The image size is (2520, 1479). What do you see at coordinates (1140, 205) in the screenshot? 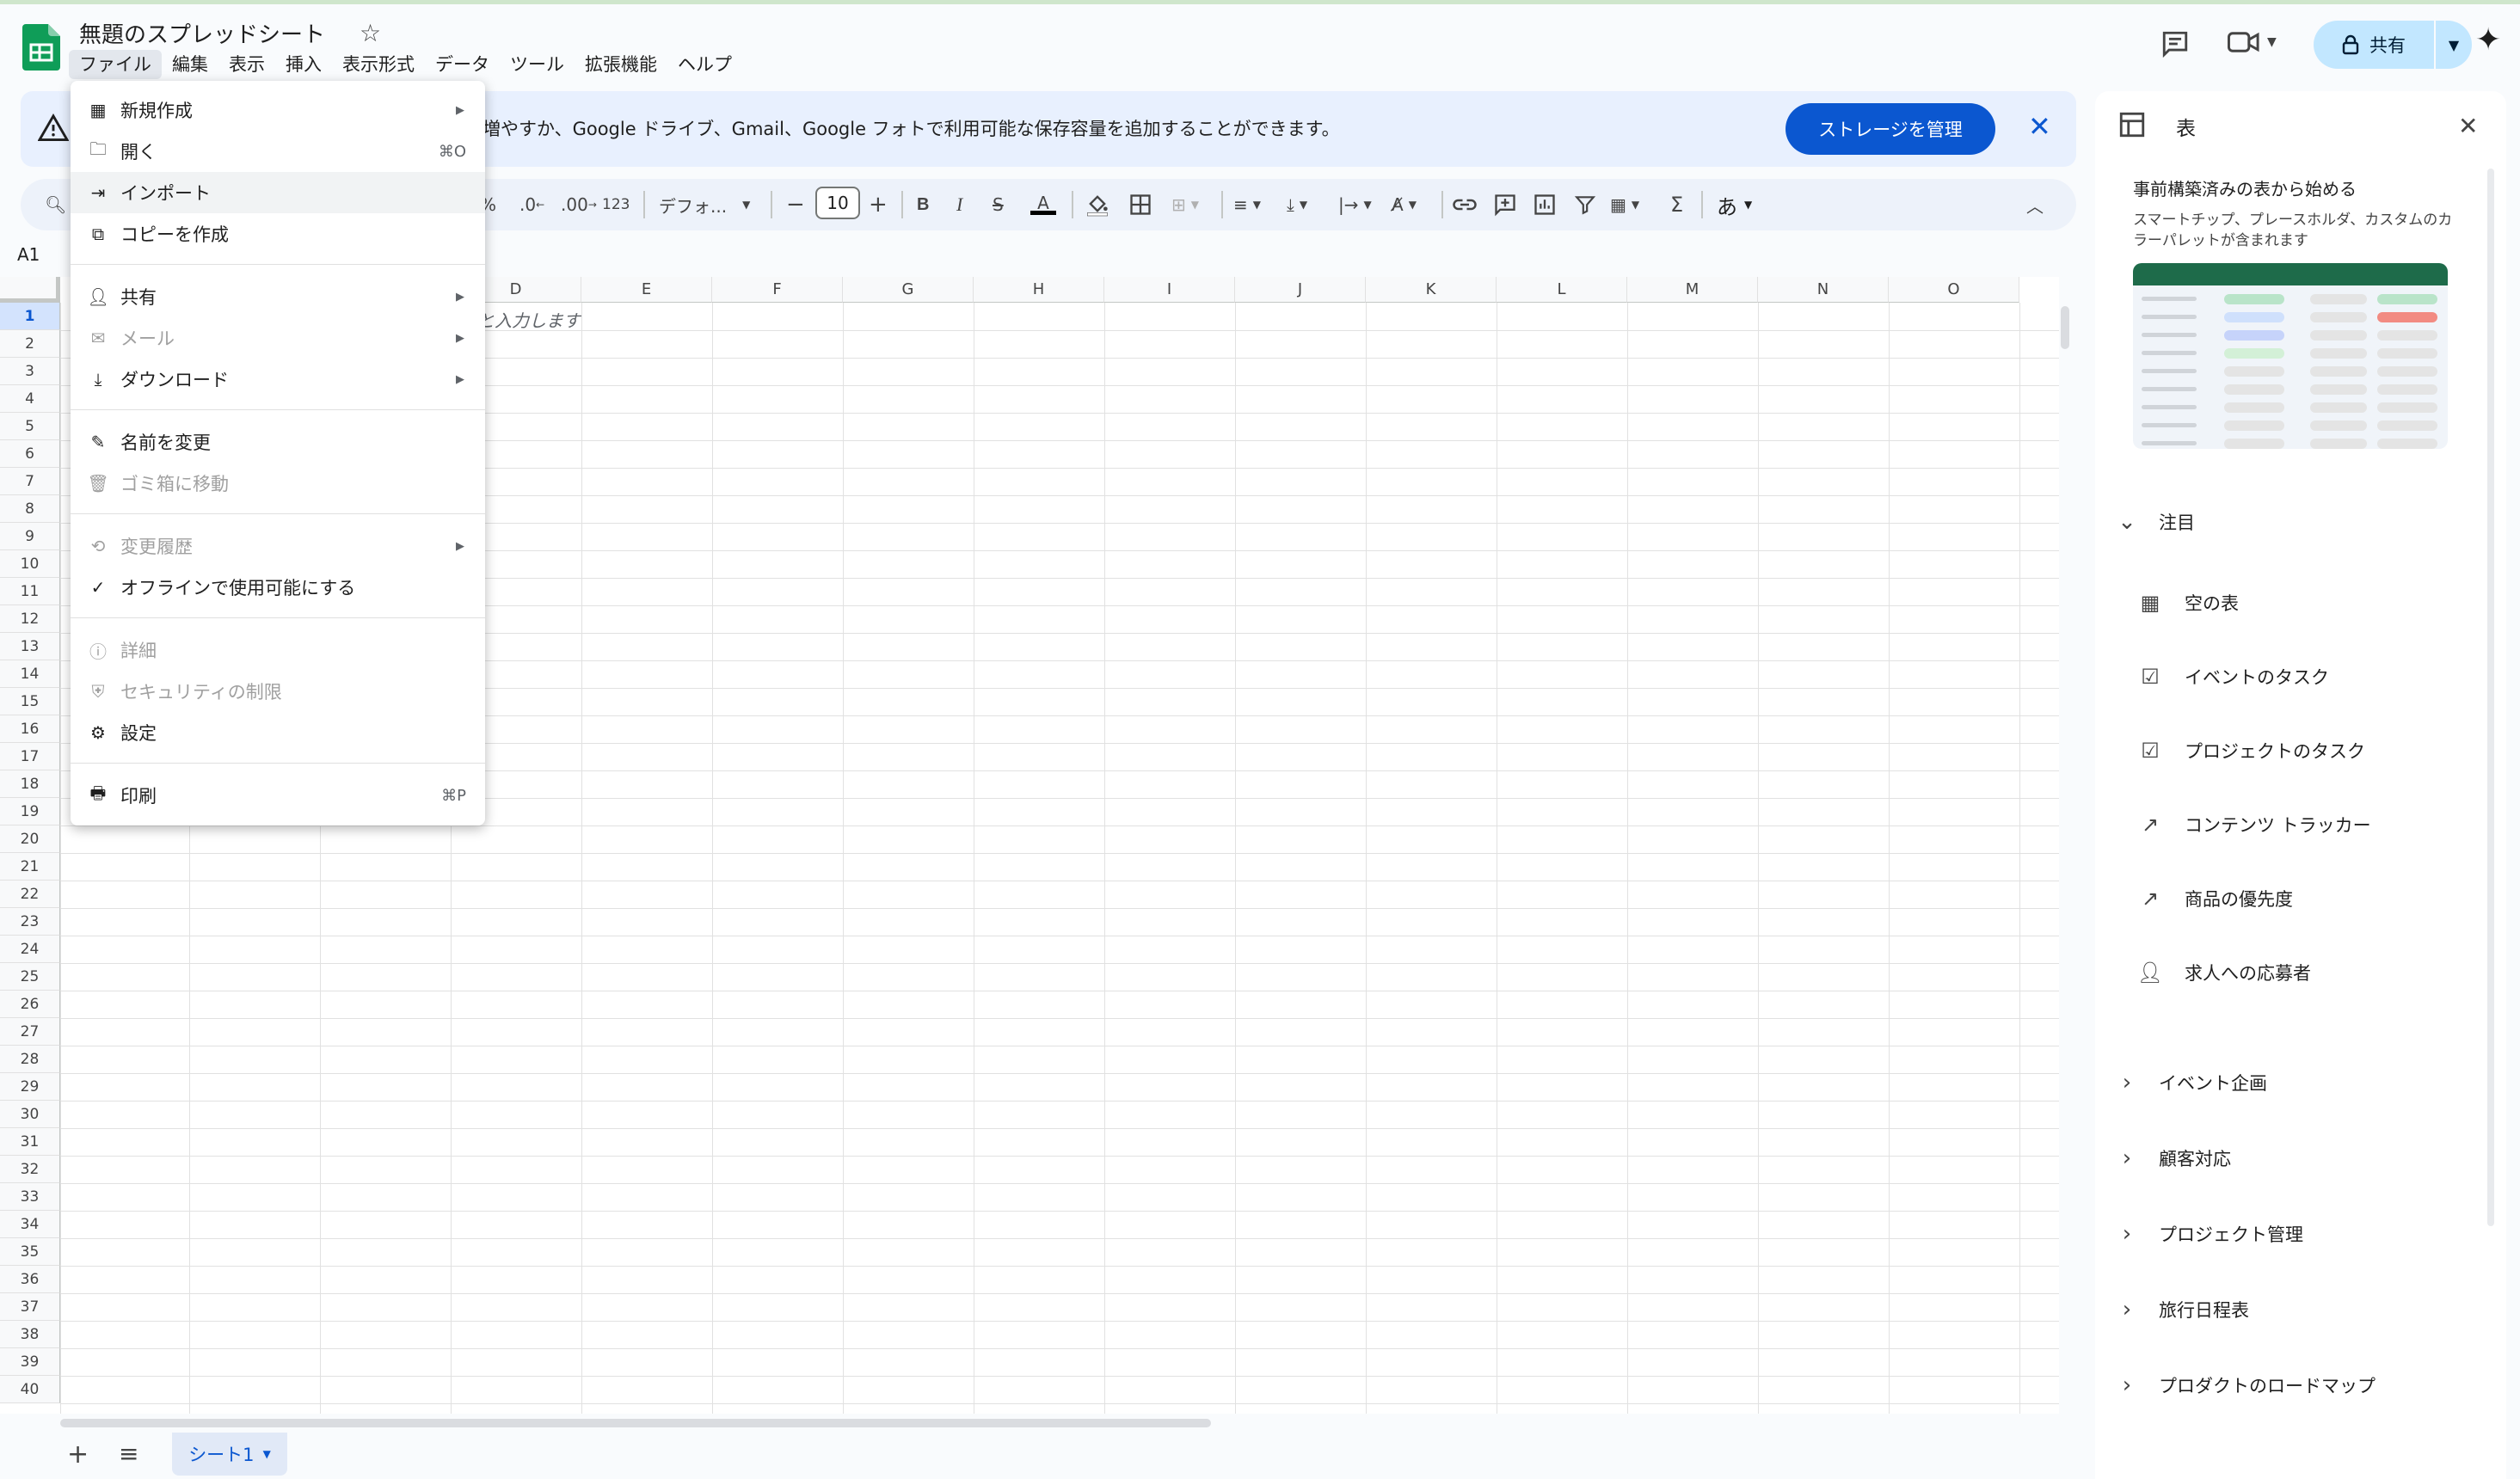
I see `borders-icon` at bounding box center [1140, 205].